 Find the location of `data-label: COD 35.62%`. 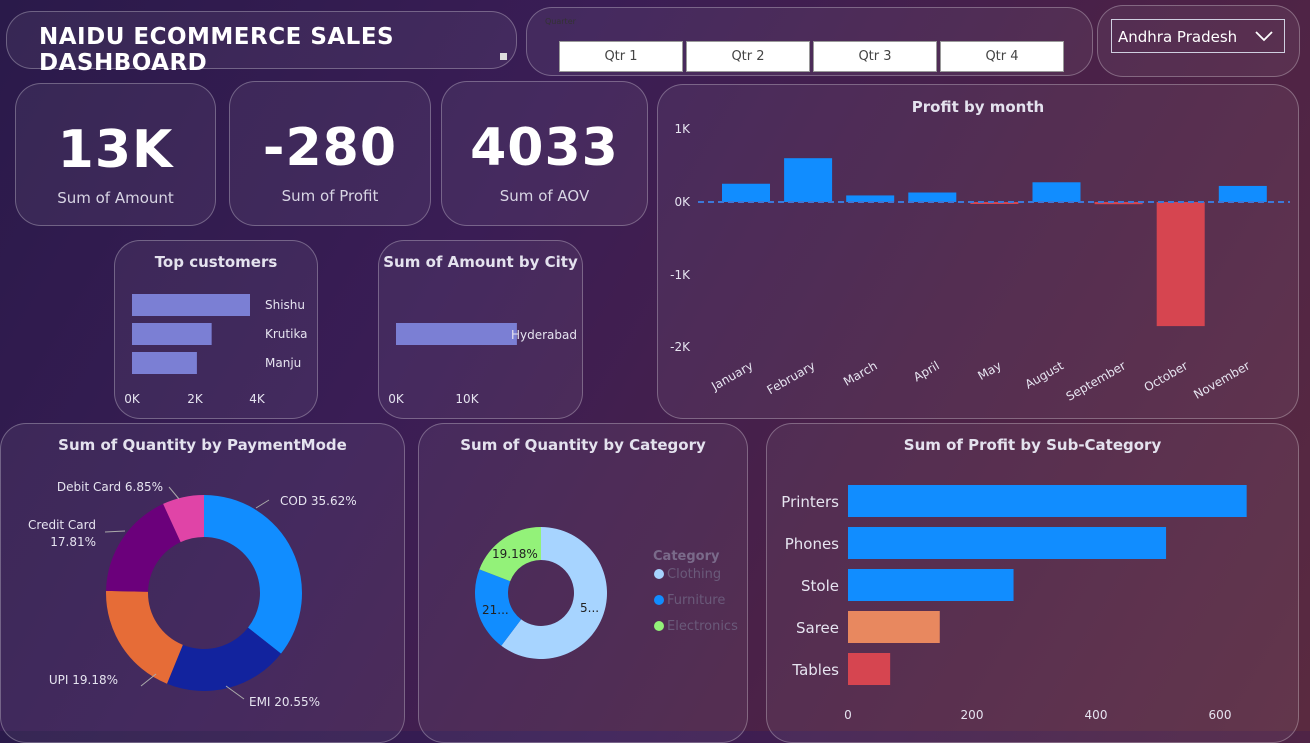

data-label: COD 35.62% is located at coordinates (318, 501).